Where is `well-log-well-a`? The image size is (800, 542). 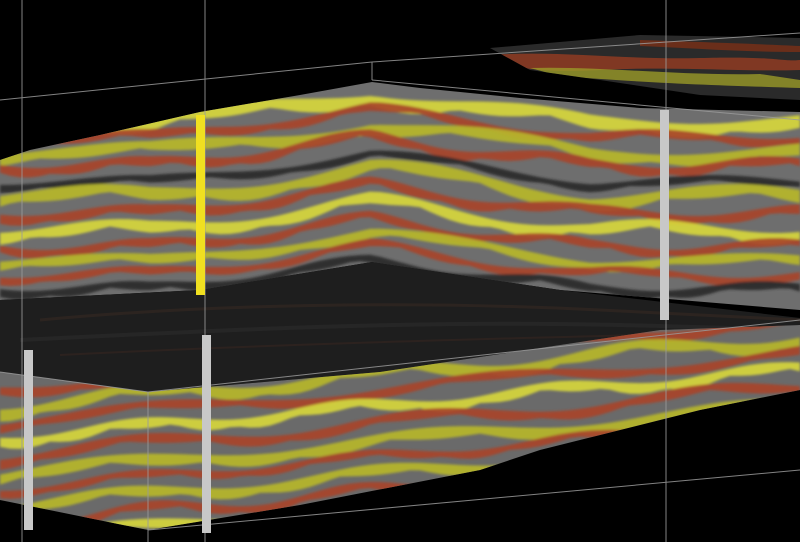
well-log-well-a is located at coordinates (200, 205).